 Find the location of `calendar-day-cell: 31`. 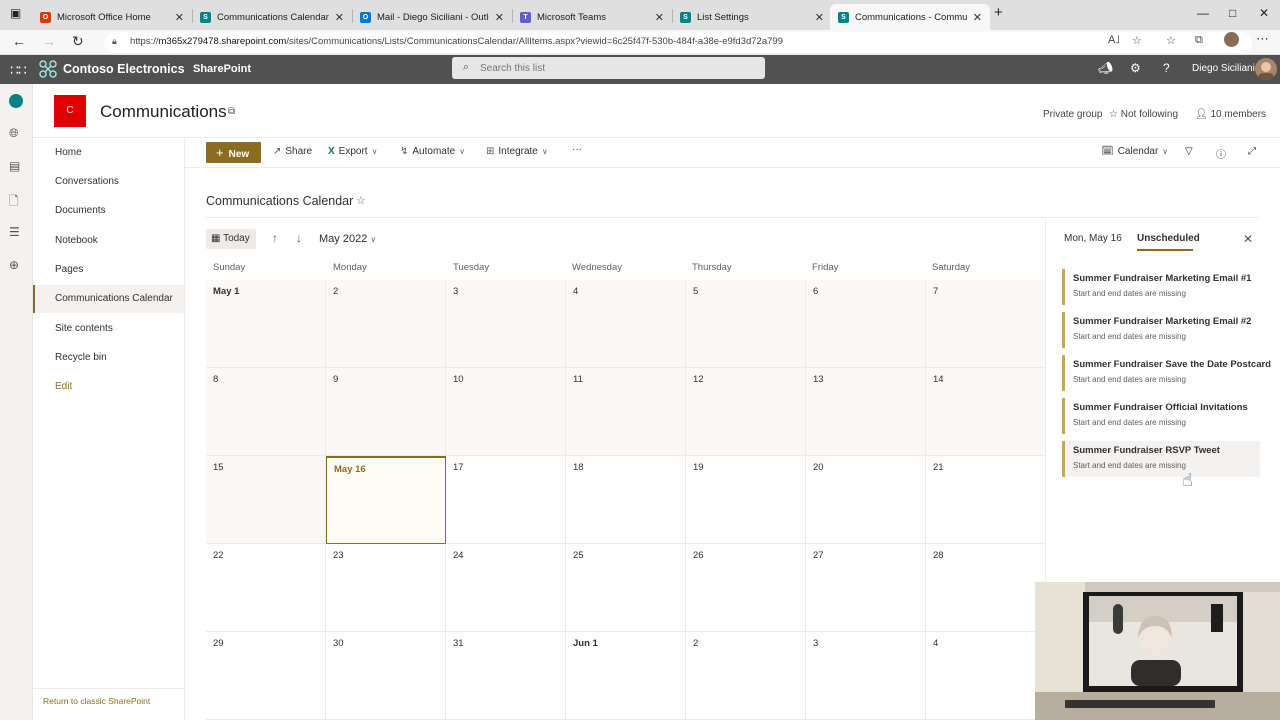

calendar-day-cell: 31 is located at coordinates (506, 676).